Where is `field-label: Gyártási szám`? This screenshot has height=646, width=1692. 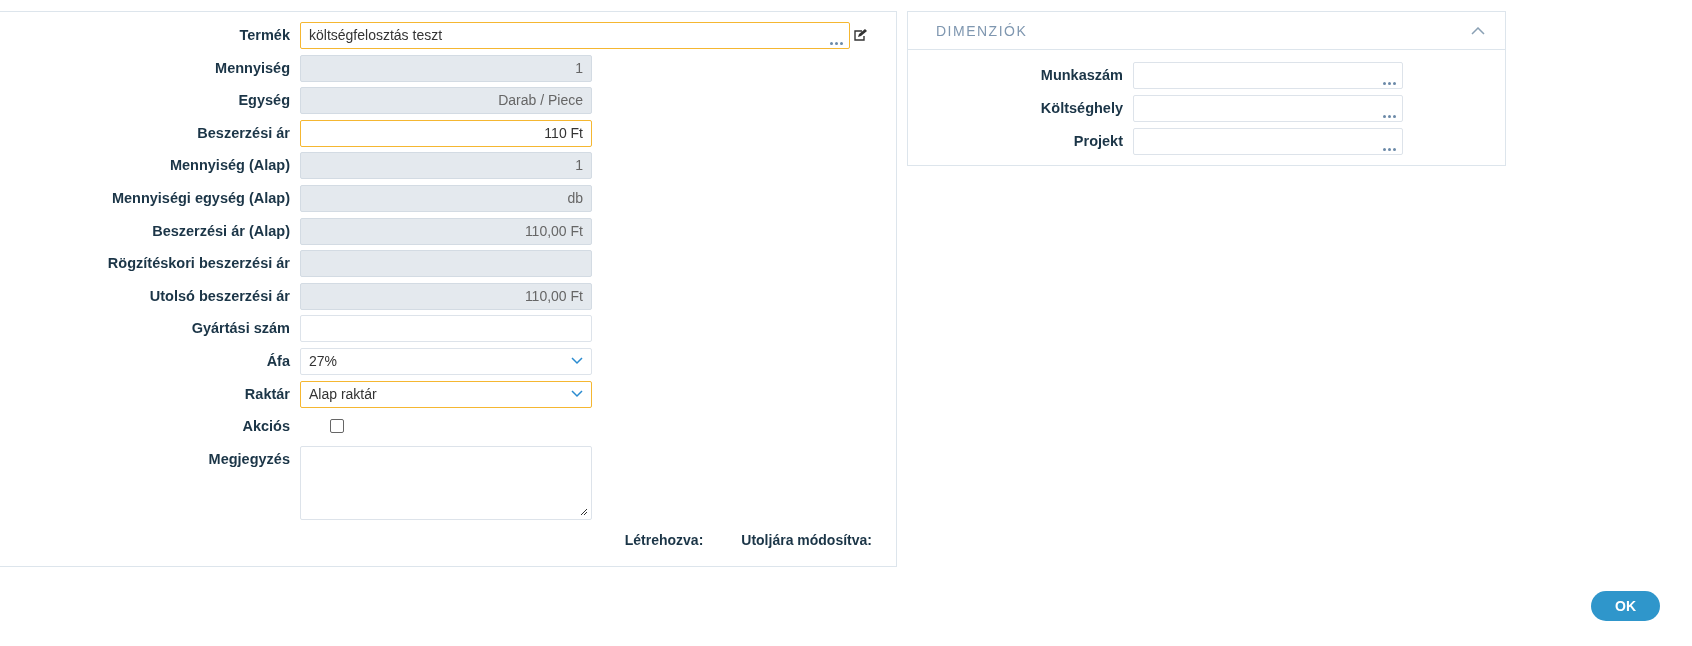
field-label: Gyártási szám is located at coordinates (240, 329).